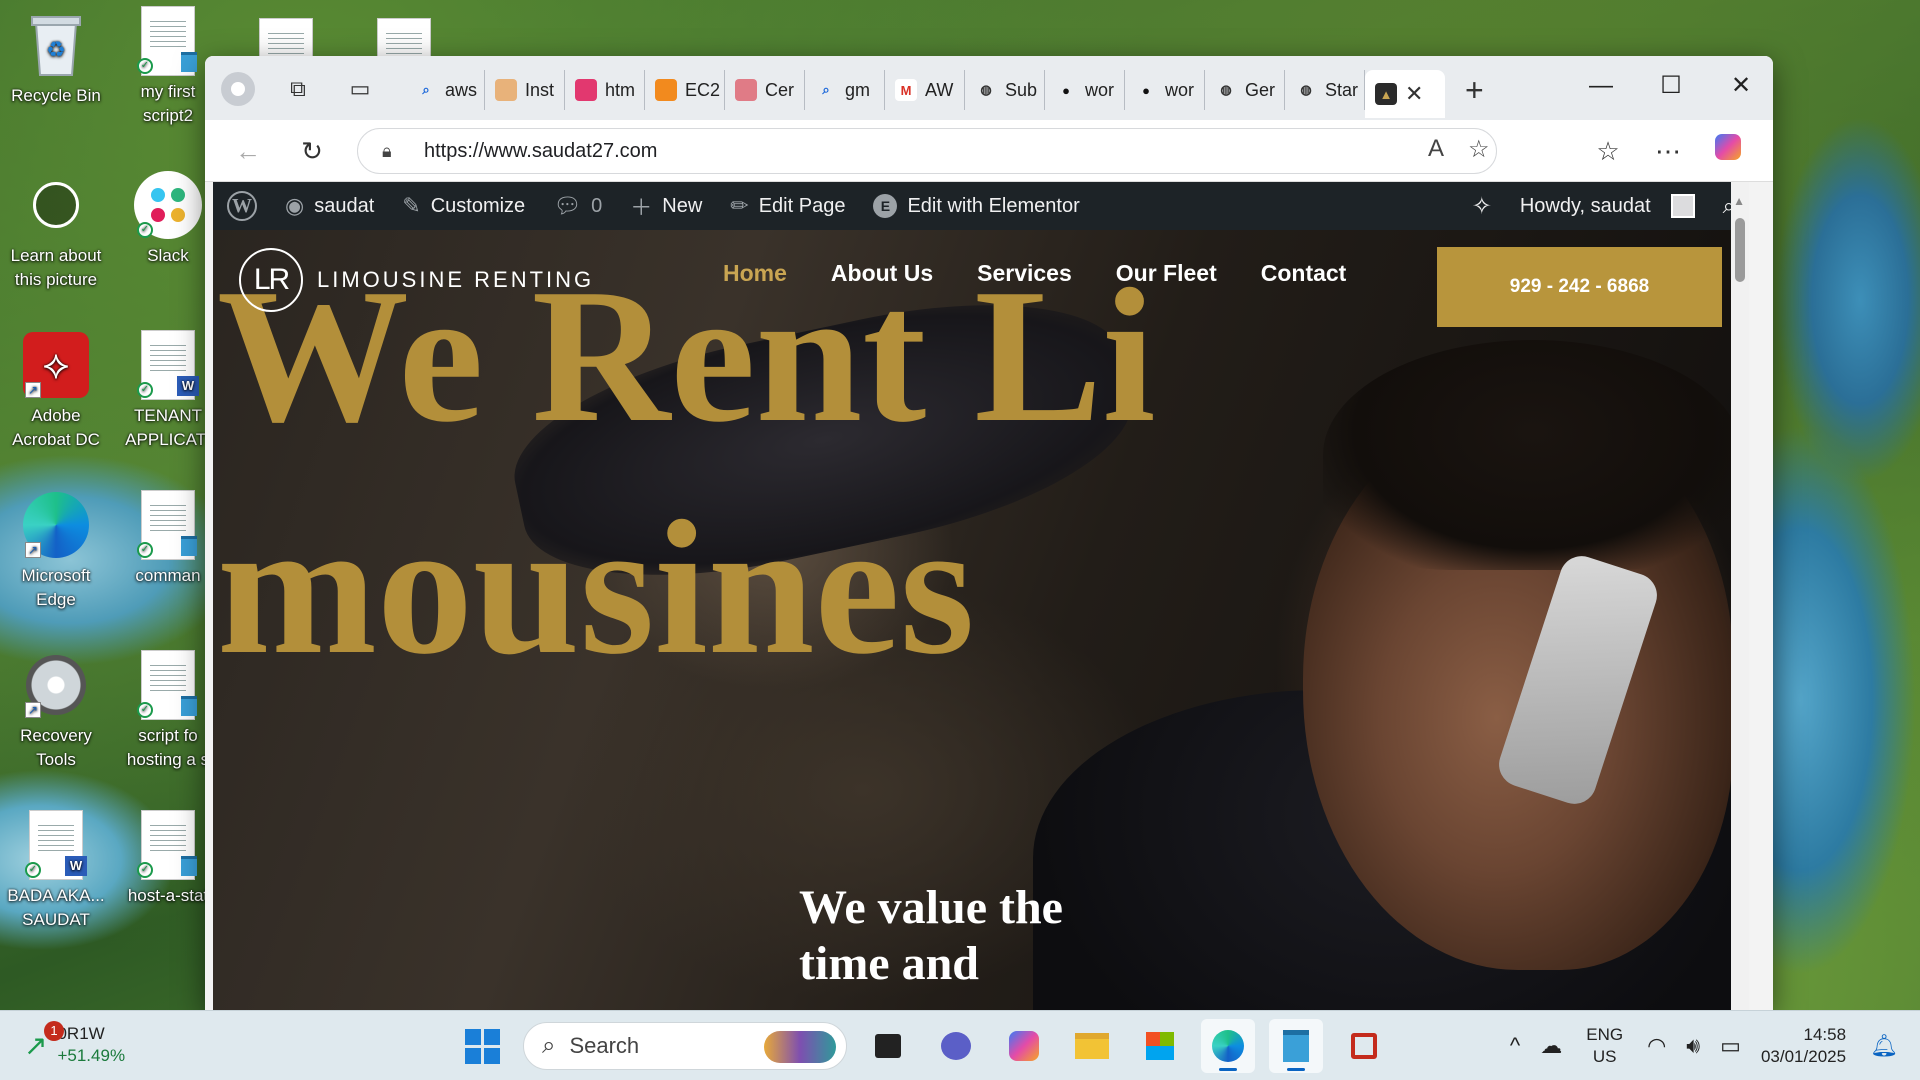 The height and width of the screenshot is (1080, 1920). What do you see at coordinates (1668, 151) in the screenshot?
I see `more-options-icon: ⋯` at bounding box center [1668, 151].